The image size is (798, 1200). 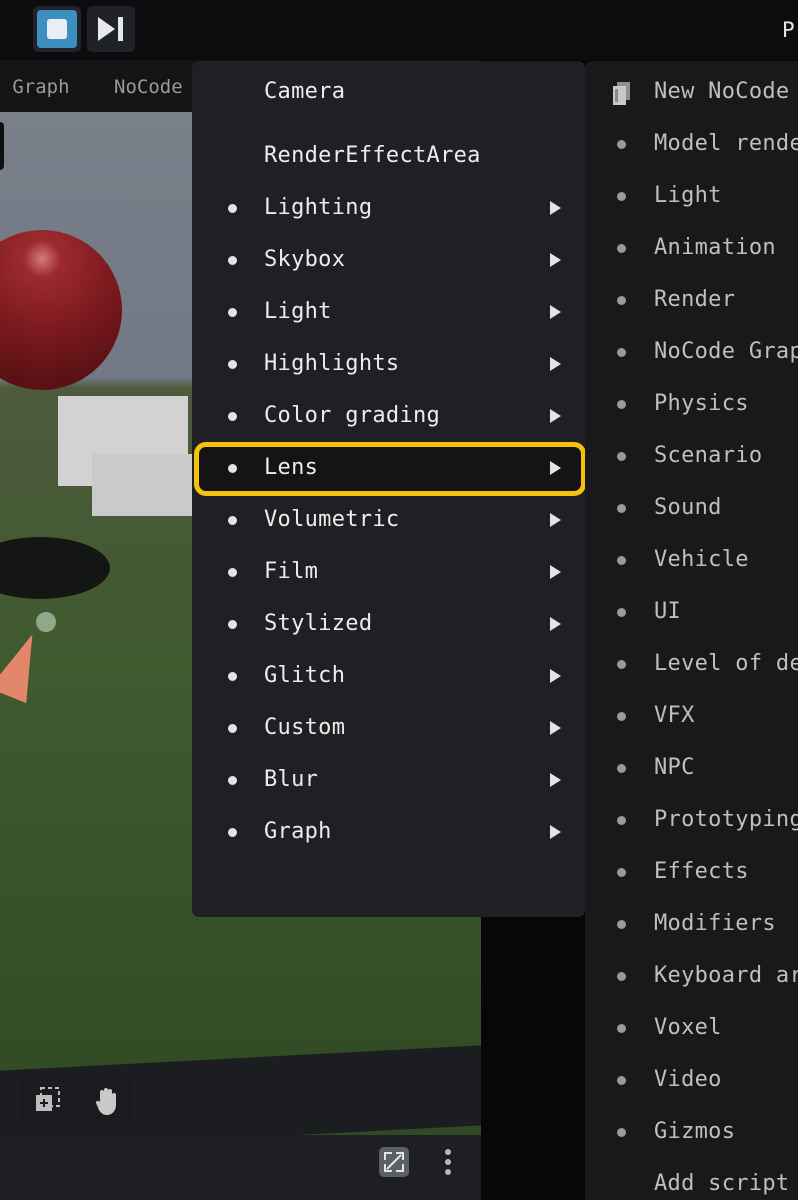 I want to click on menu-item-film: Film, so click(x=388, y=571).